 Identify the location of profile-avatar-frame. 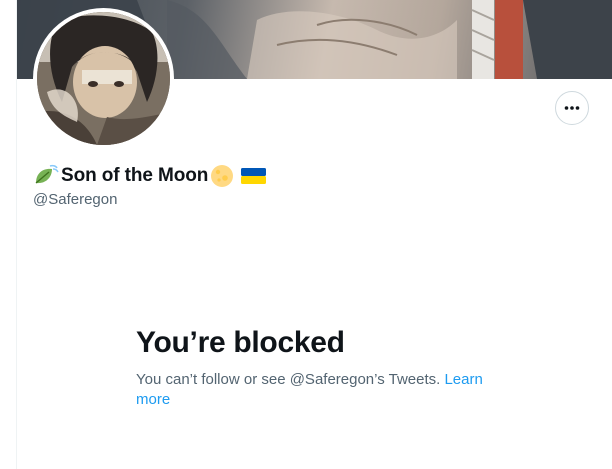
(103, 78).